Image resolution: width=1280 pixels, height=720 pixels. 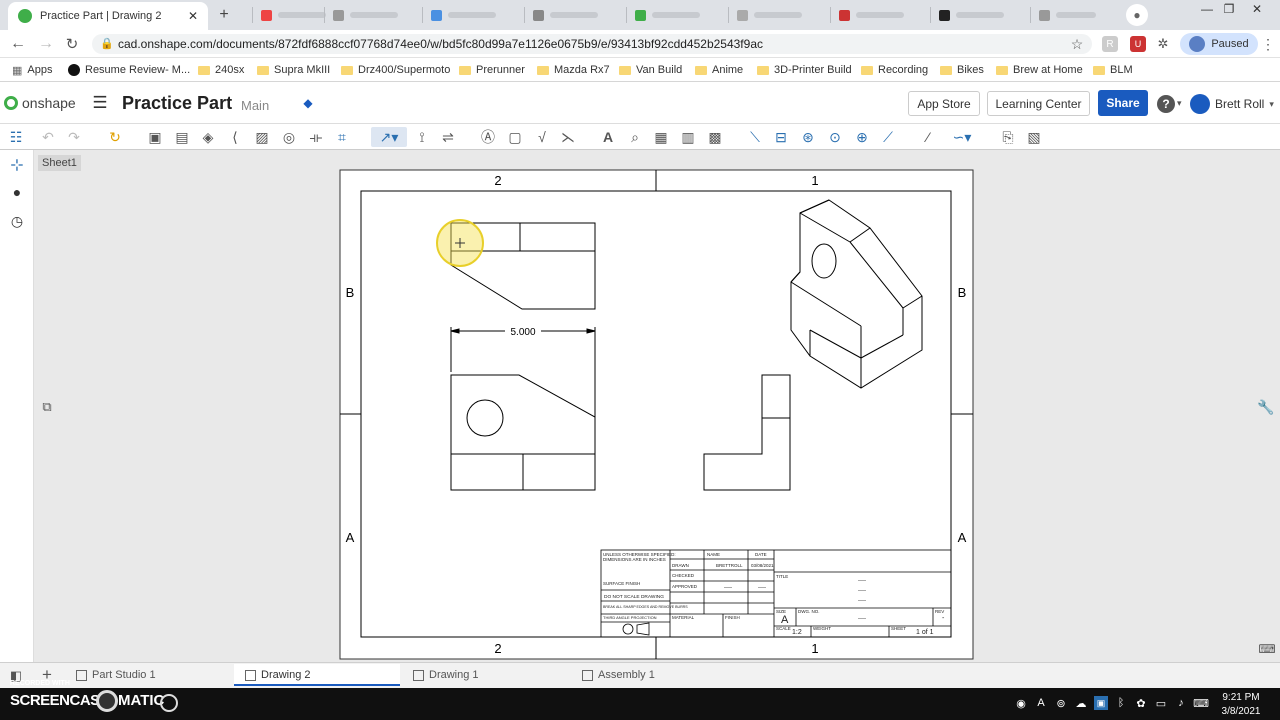 What do you see at coordinates (1161, 703) in the screenshot?
I see `network-icon: ▭` at bounding box center [1161, 703].